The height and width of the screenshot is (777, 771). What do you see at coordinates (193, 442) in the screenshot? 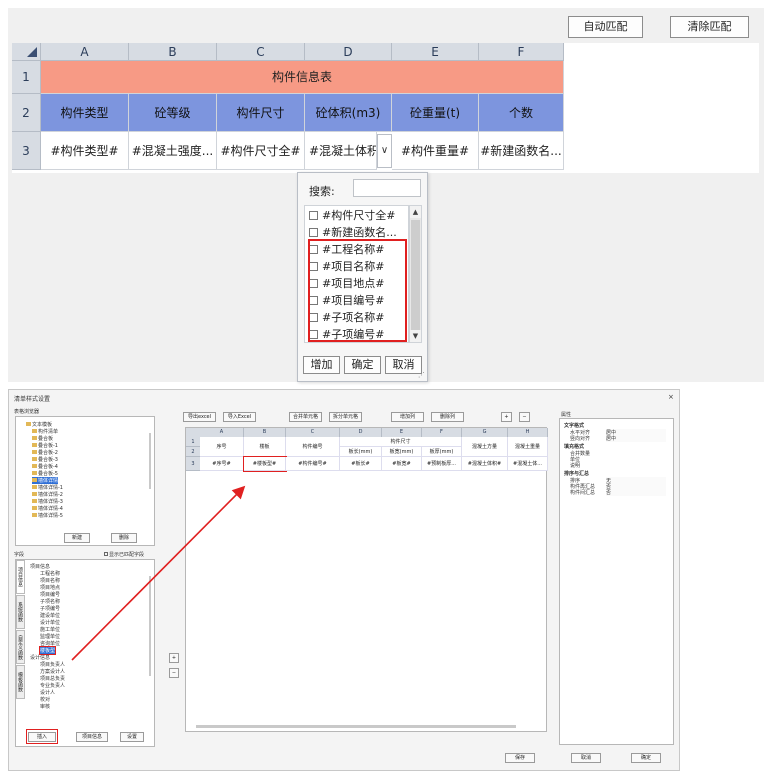
I see `mini-row-header: 1` at bounding box center [193, 442].